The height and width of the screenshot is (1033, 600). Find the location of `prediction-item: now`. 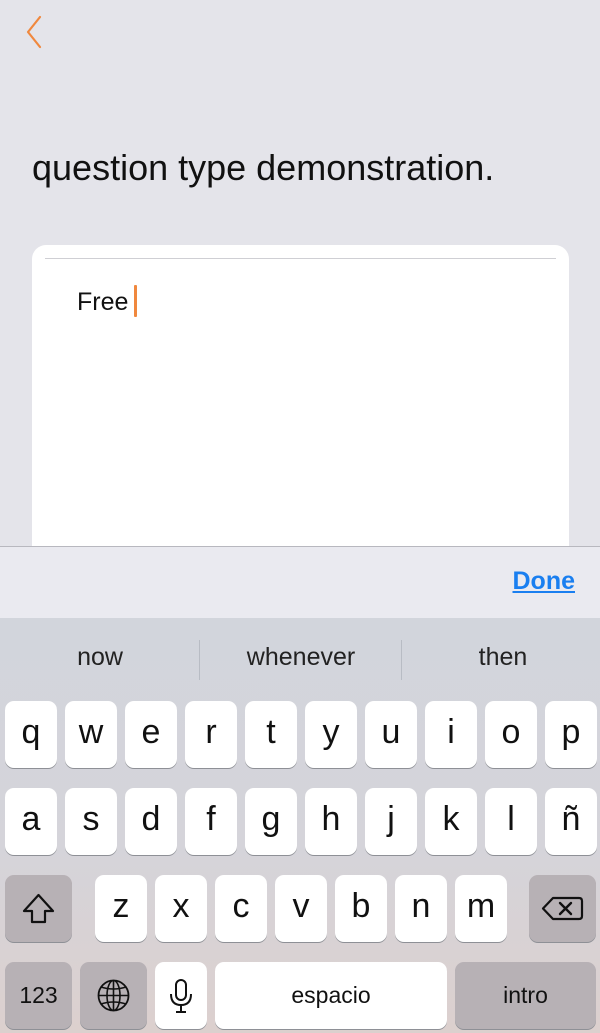

prediction-item: now is located at coordinates (100, 657).